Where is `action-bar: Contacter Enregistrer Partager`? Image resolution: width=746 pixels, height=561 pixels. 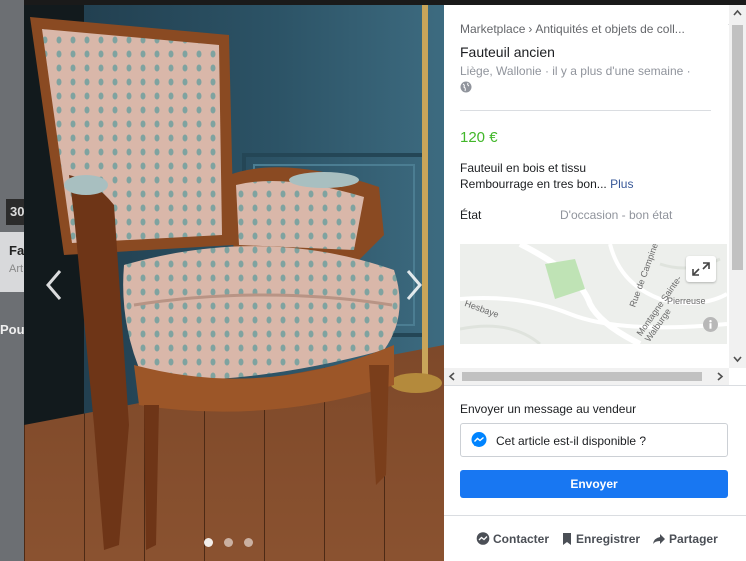 action-bar: Contacter Enregistrer Partager is located at coordinates (603, 539).